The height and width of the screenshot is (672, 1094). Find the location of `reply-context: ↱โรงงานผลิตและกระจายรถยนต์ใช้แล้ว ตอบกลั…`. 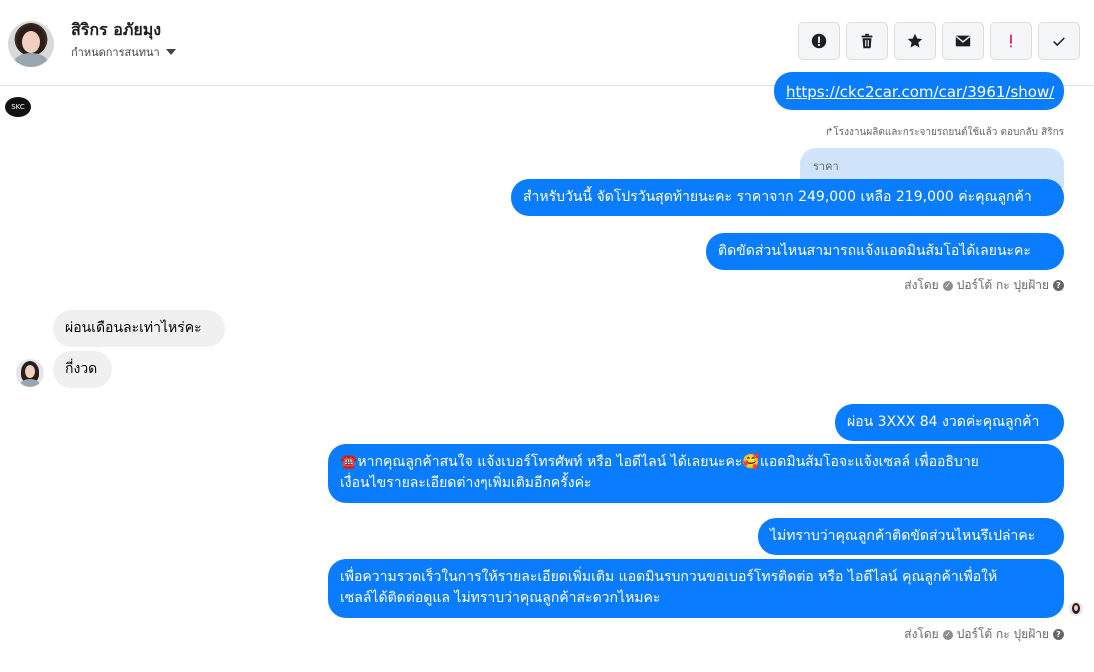

reply-context: ↱โรงงานผลิตและกระจายรถยนต์ใช้แล้ว ตอบกลั… is located at coordinates (944, 132).